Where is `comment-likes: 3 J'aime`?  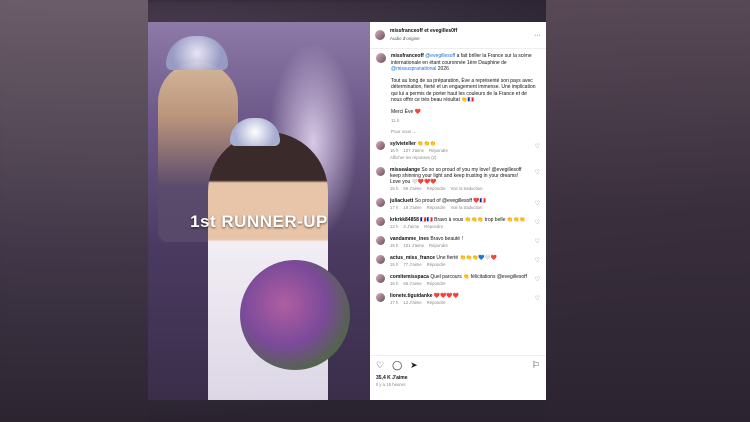
comment-likes: 3 J'aime is located at coordinates (411, 226).